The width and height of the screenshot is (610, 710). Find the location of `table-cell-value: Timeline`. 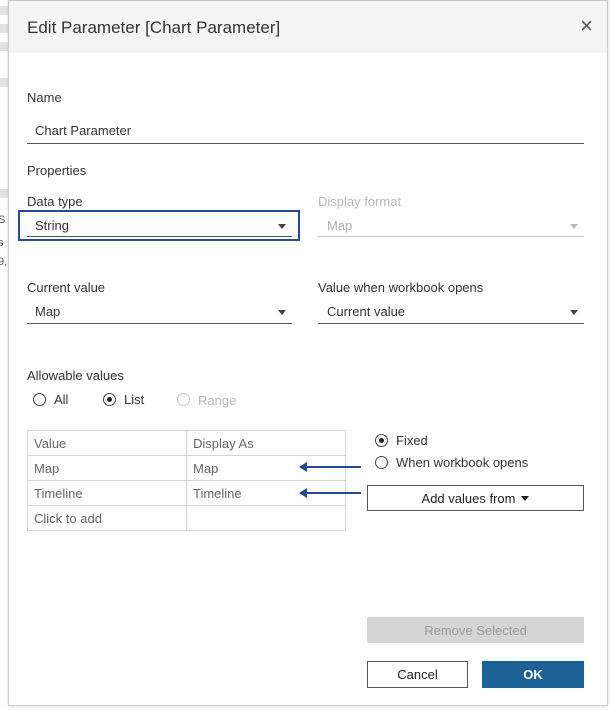

table-cell-value: Timeline is located at coordinates (107, 493).